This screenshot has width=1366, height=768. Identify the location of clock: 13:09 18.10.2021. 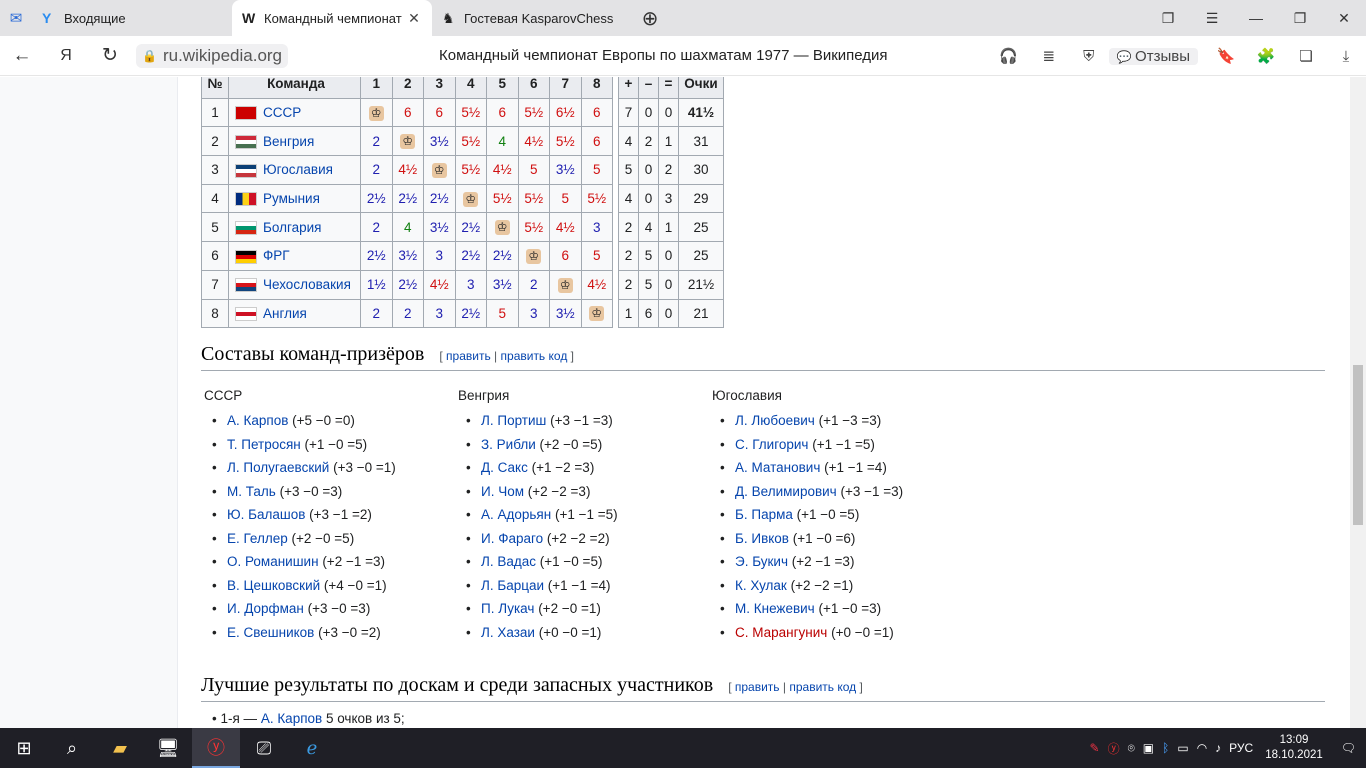
(1294, 748).